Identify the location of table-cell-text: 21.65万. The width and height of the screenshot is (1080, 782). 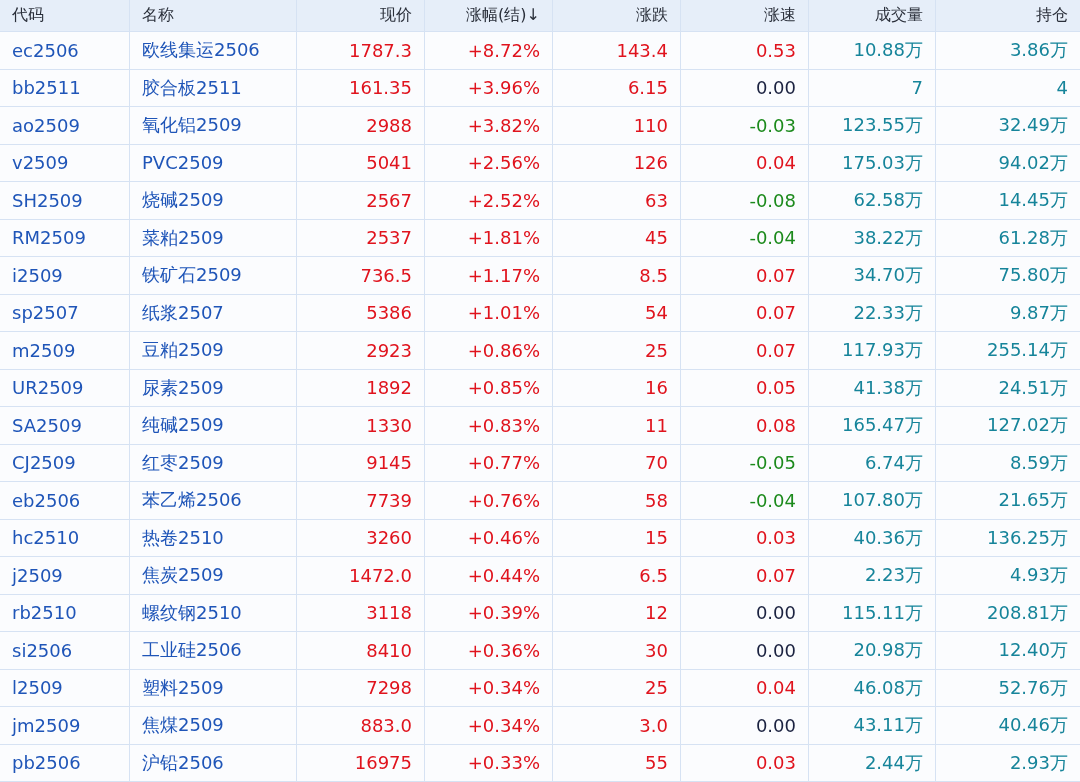
(1033, 500).